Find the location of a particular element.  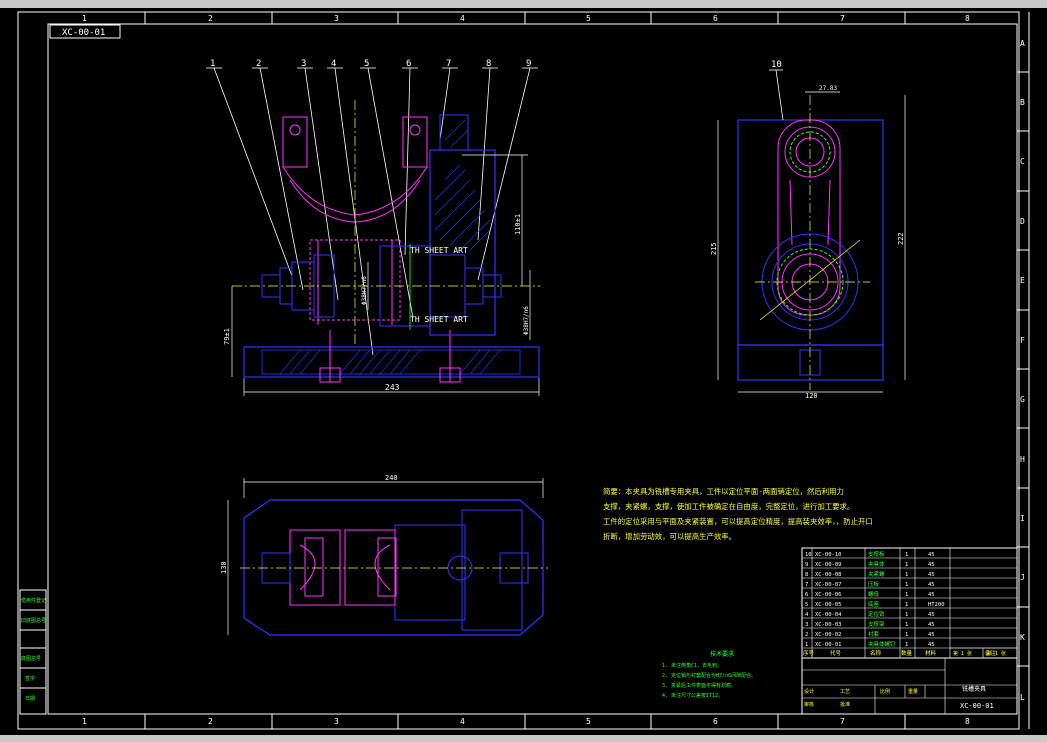

bom-header-cell: 材料 is located at coordinates (931, 653).